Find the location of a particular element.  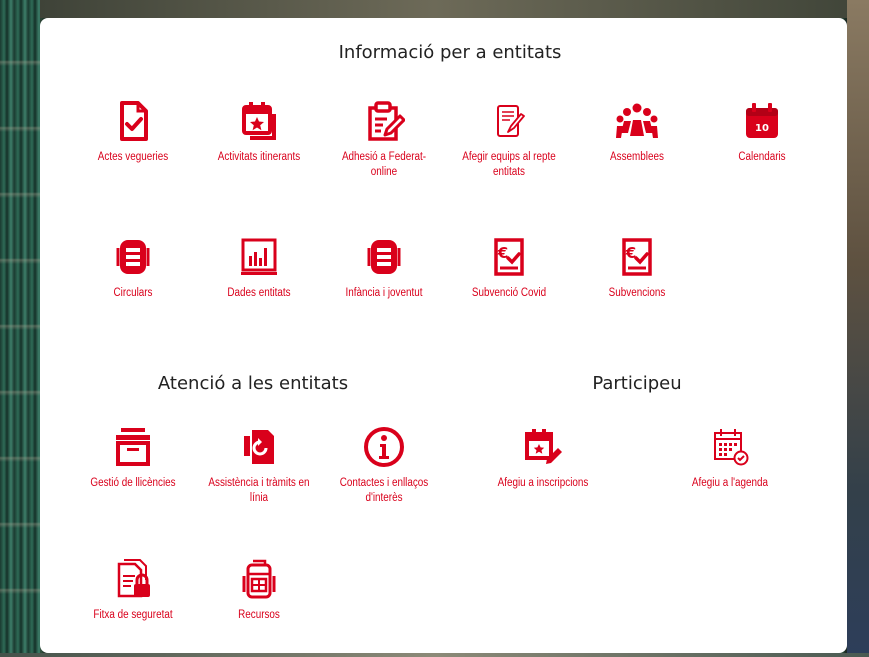

tile-adhesio-federat: Adhesió a Federat-online is located at coordinates (384, 140).